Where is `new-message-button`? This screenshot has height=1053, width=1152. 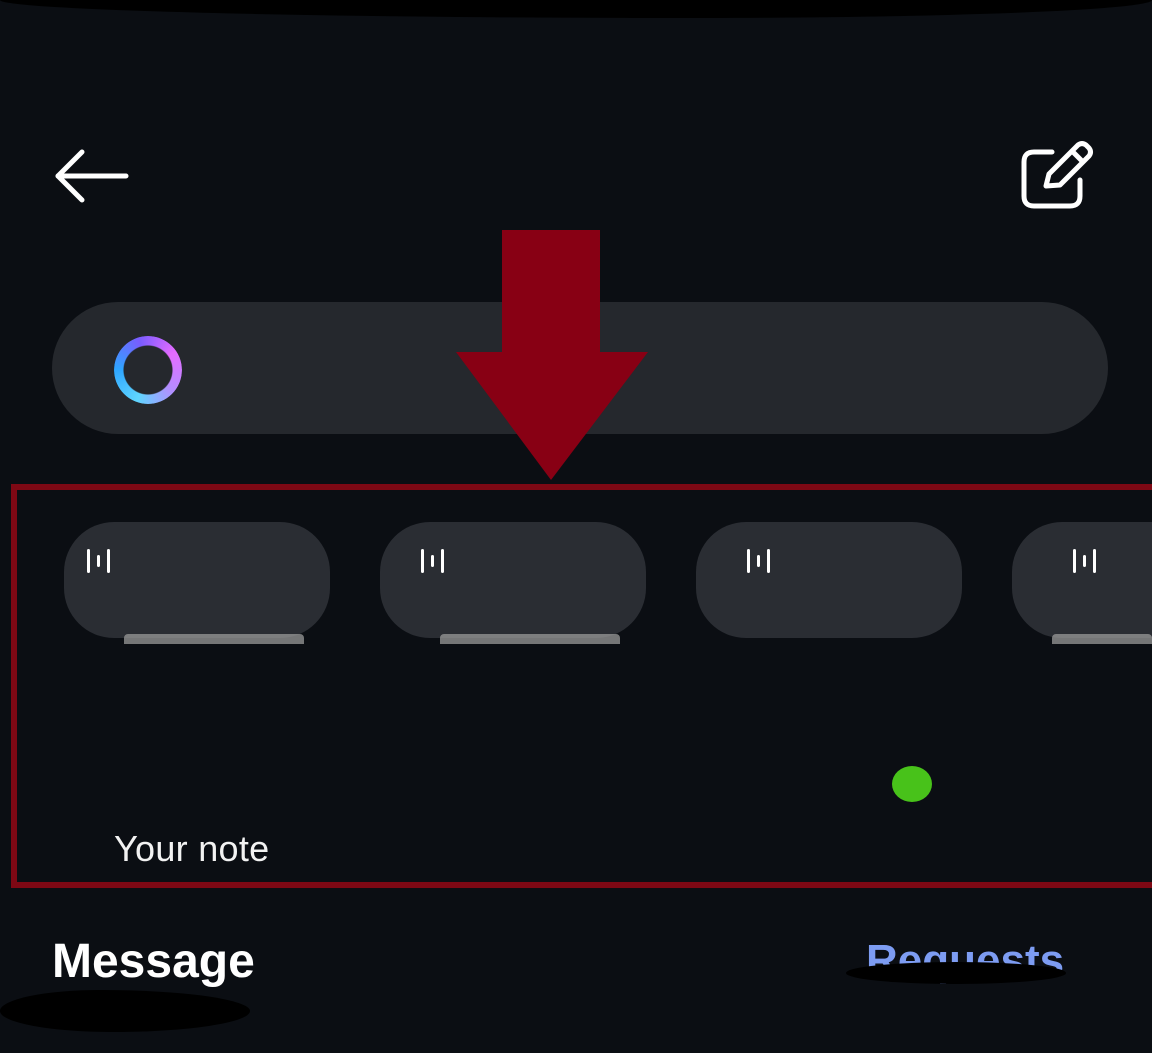 new-message-button is located at coordinates (1057, 178).